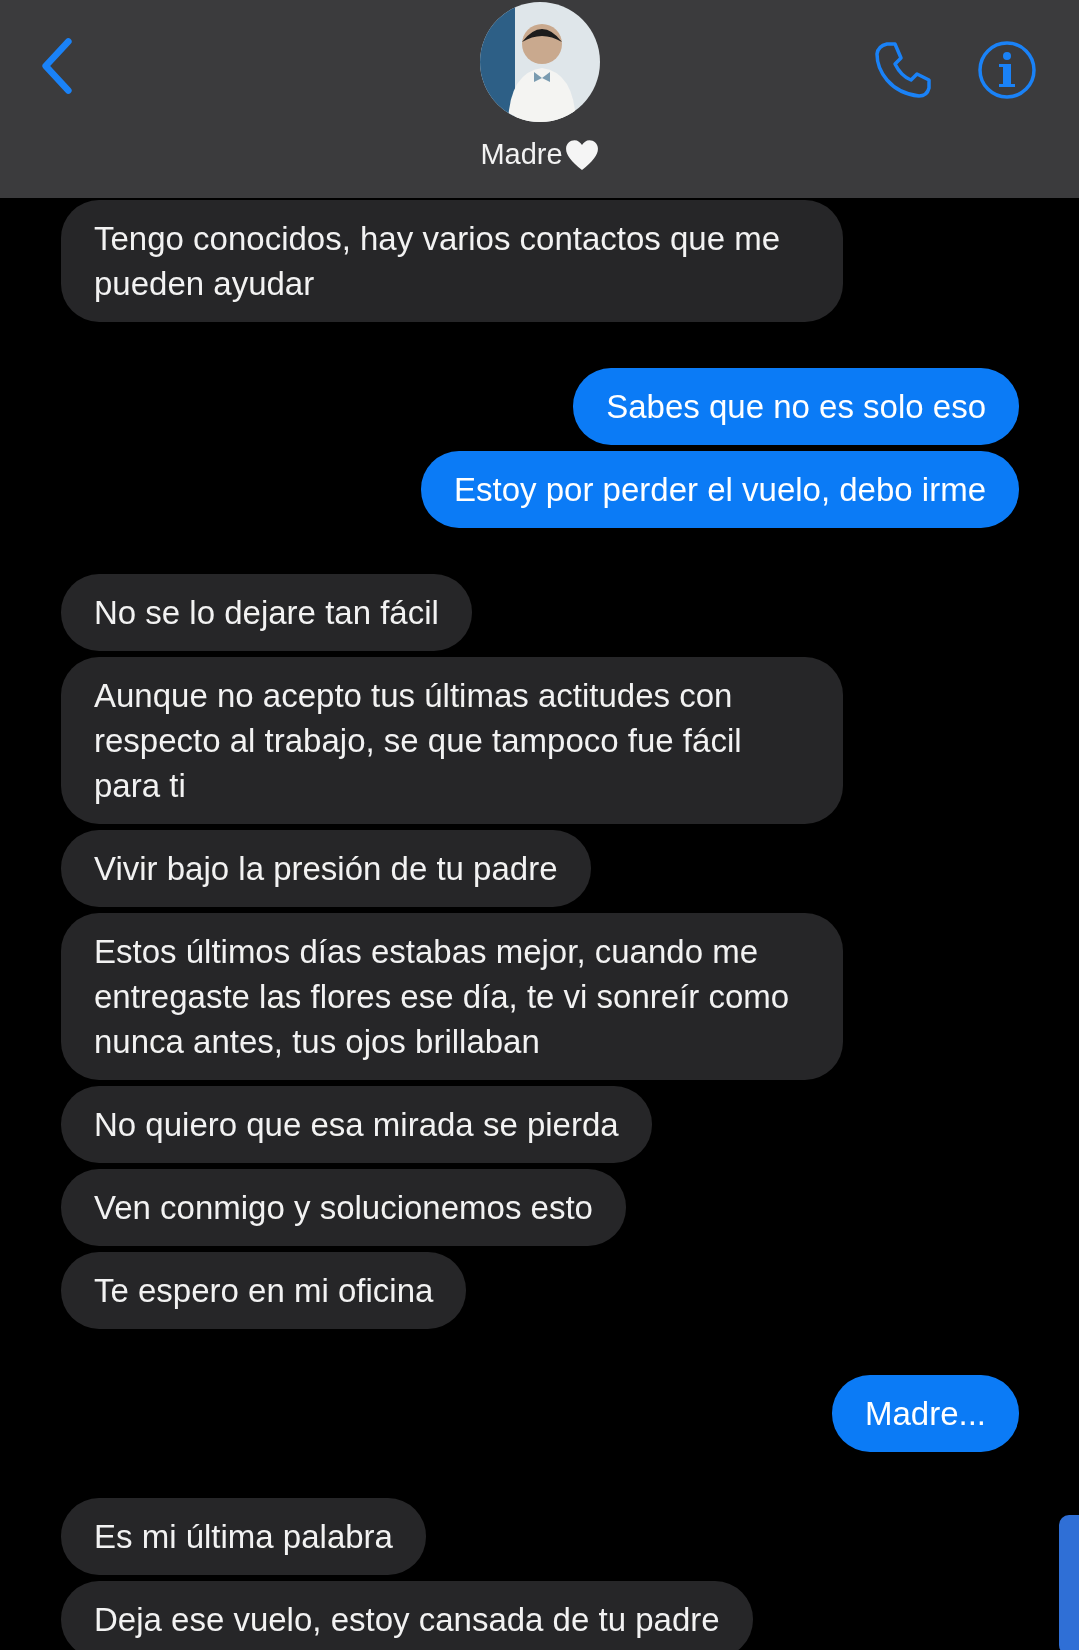 The image size is (1079, 1650). Describe the element at coordinates (452, 996) in the screenshot. I see `received-message: Estos últimos días estabas mejor, cuando me entregaste las flores ese día, te vi sonreír como nunca antes, tus ojos brillaban` at that location.